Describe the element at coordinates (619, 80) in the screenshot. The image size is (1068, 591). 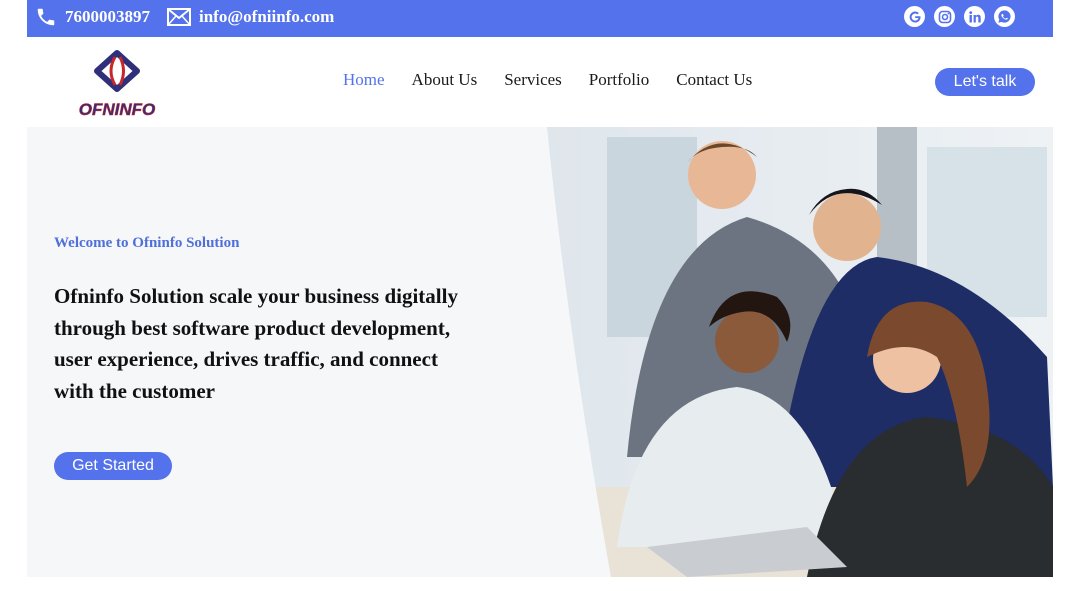
I see `nav-portfolio: Portfolio` at that location.